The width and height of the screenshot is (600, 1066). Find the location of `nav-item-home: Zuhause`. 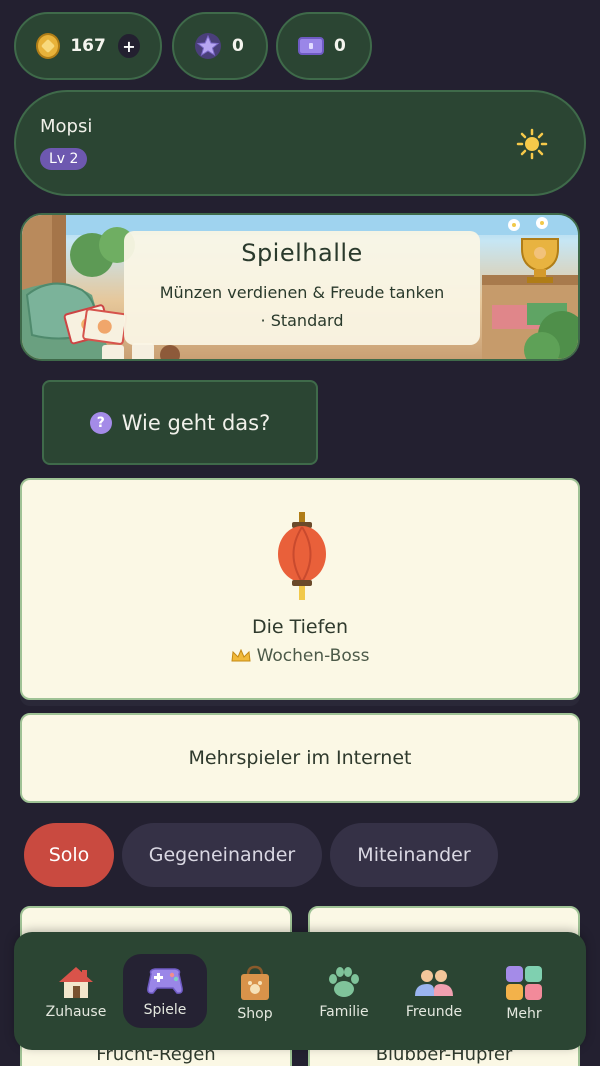

nav-item-home: Zuhause is located at coordinates (76, 992).